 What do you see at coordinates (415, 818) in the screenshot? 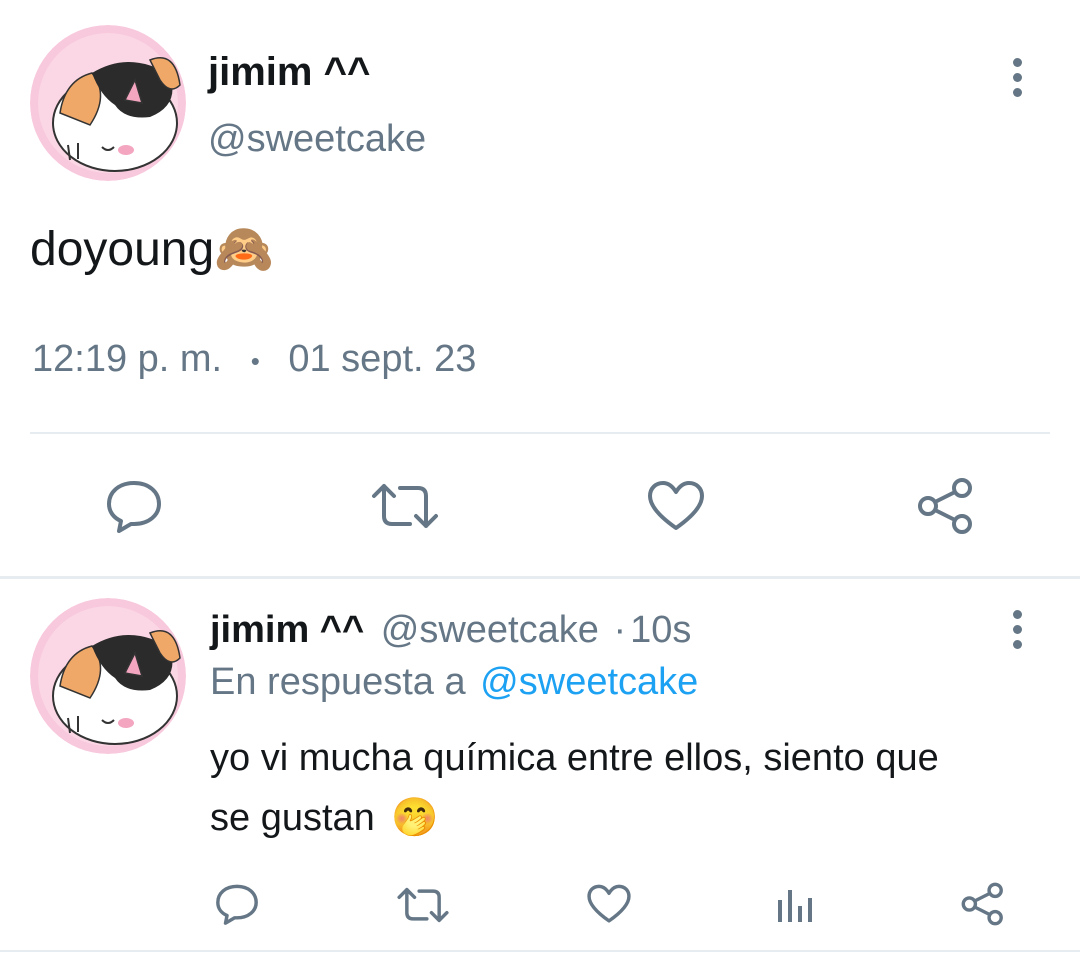
I see `hand-over-mouth-emoji: 🤭` at bounding box center [415, 818].